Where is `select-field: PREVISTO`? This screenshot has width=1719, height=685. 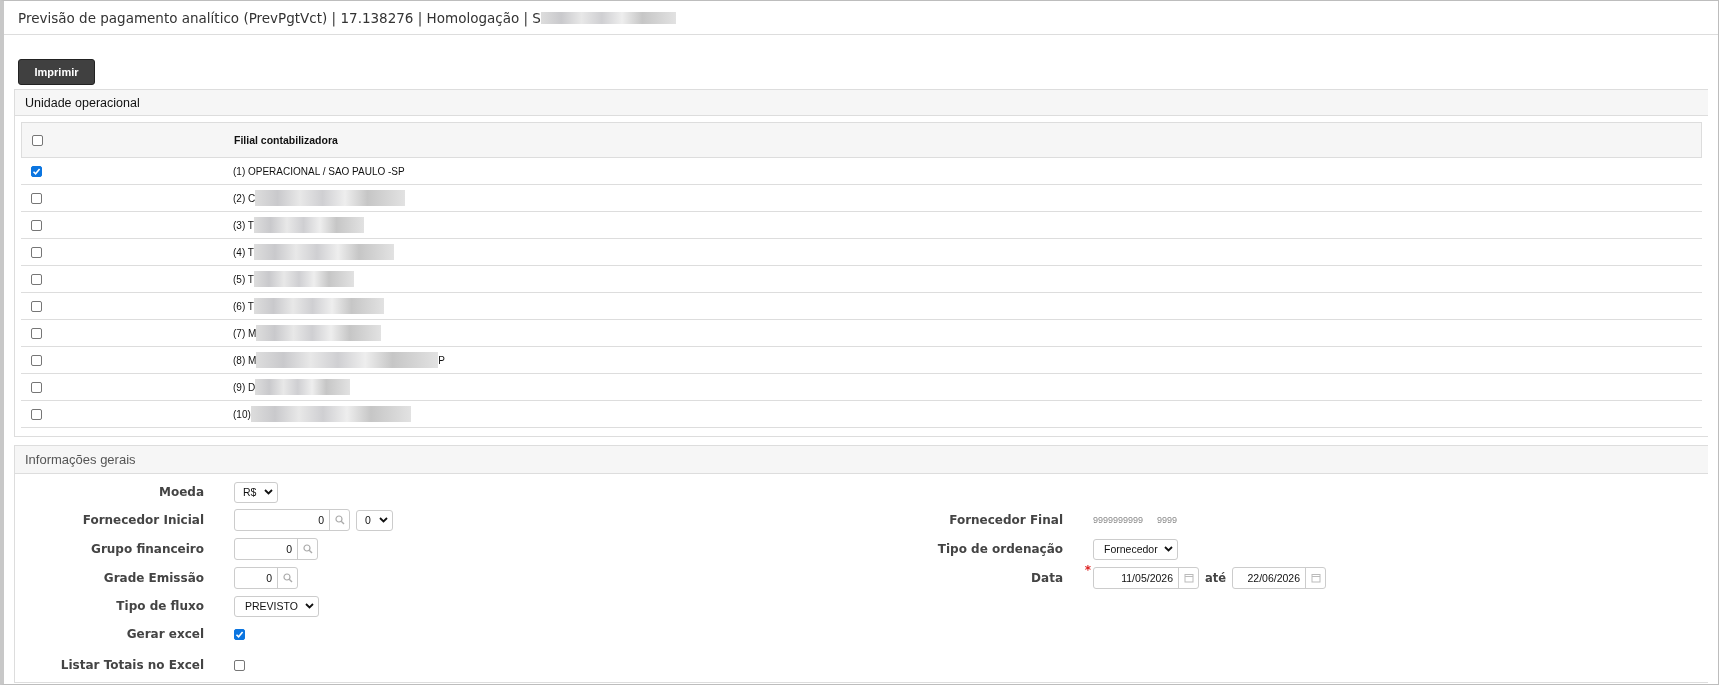
select-field: PREVISTO is located at coordinates (276, 606).